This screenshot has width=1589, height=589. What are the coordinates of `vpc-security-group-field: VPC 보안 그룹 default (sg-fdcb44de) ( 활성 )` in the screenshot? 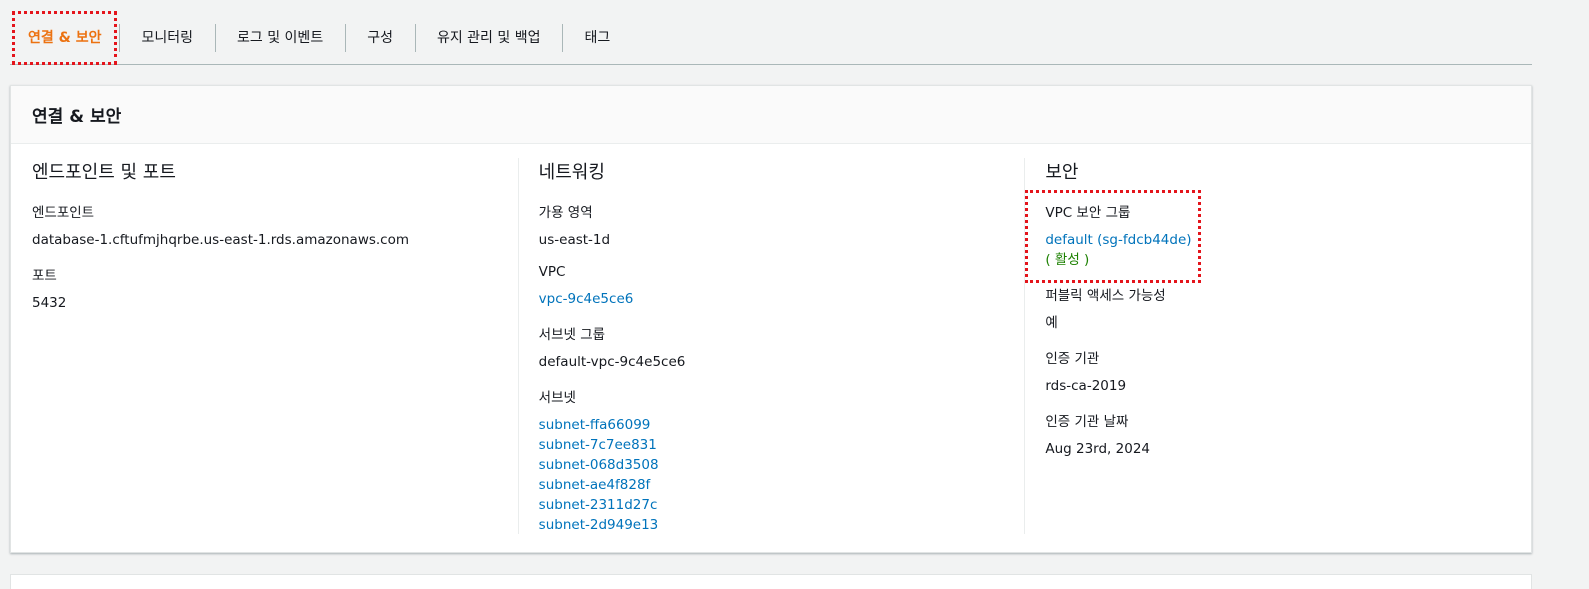 It's located at (1278, 236).